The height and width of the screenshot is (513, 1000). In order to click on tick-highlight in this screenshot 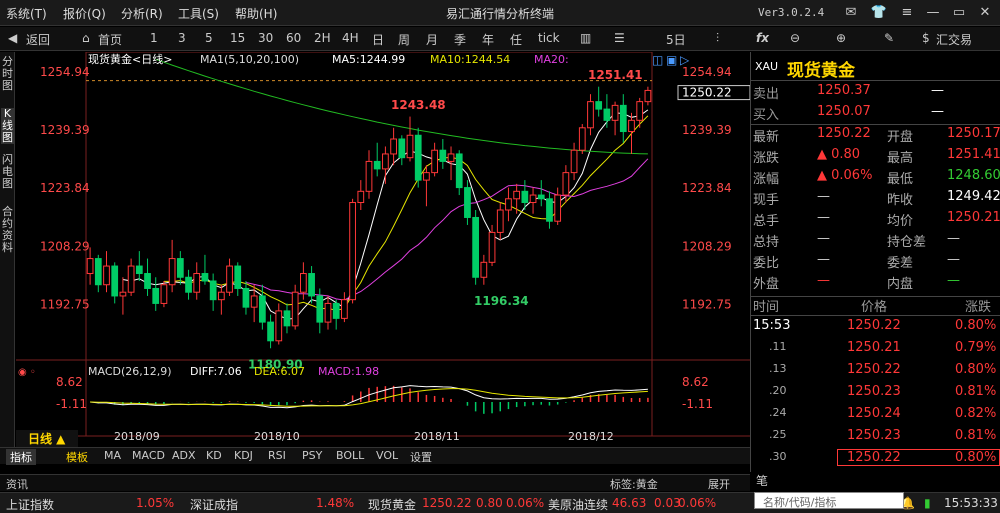, I will do `click(918, 457)`.